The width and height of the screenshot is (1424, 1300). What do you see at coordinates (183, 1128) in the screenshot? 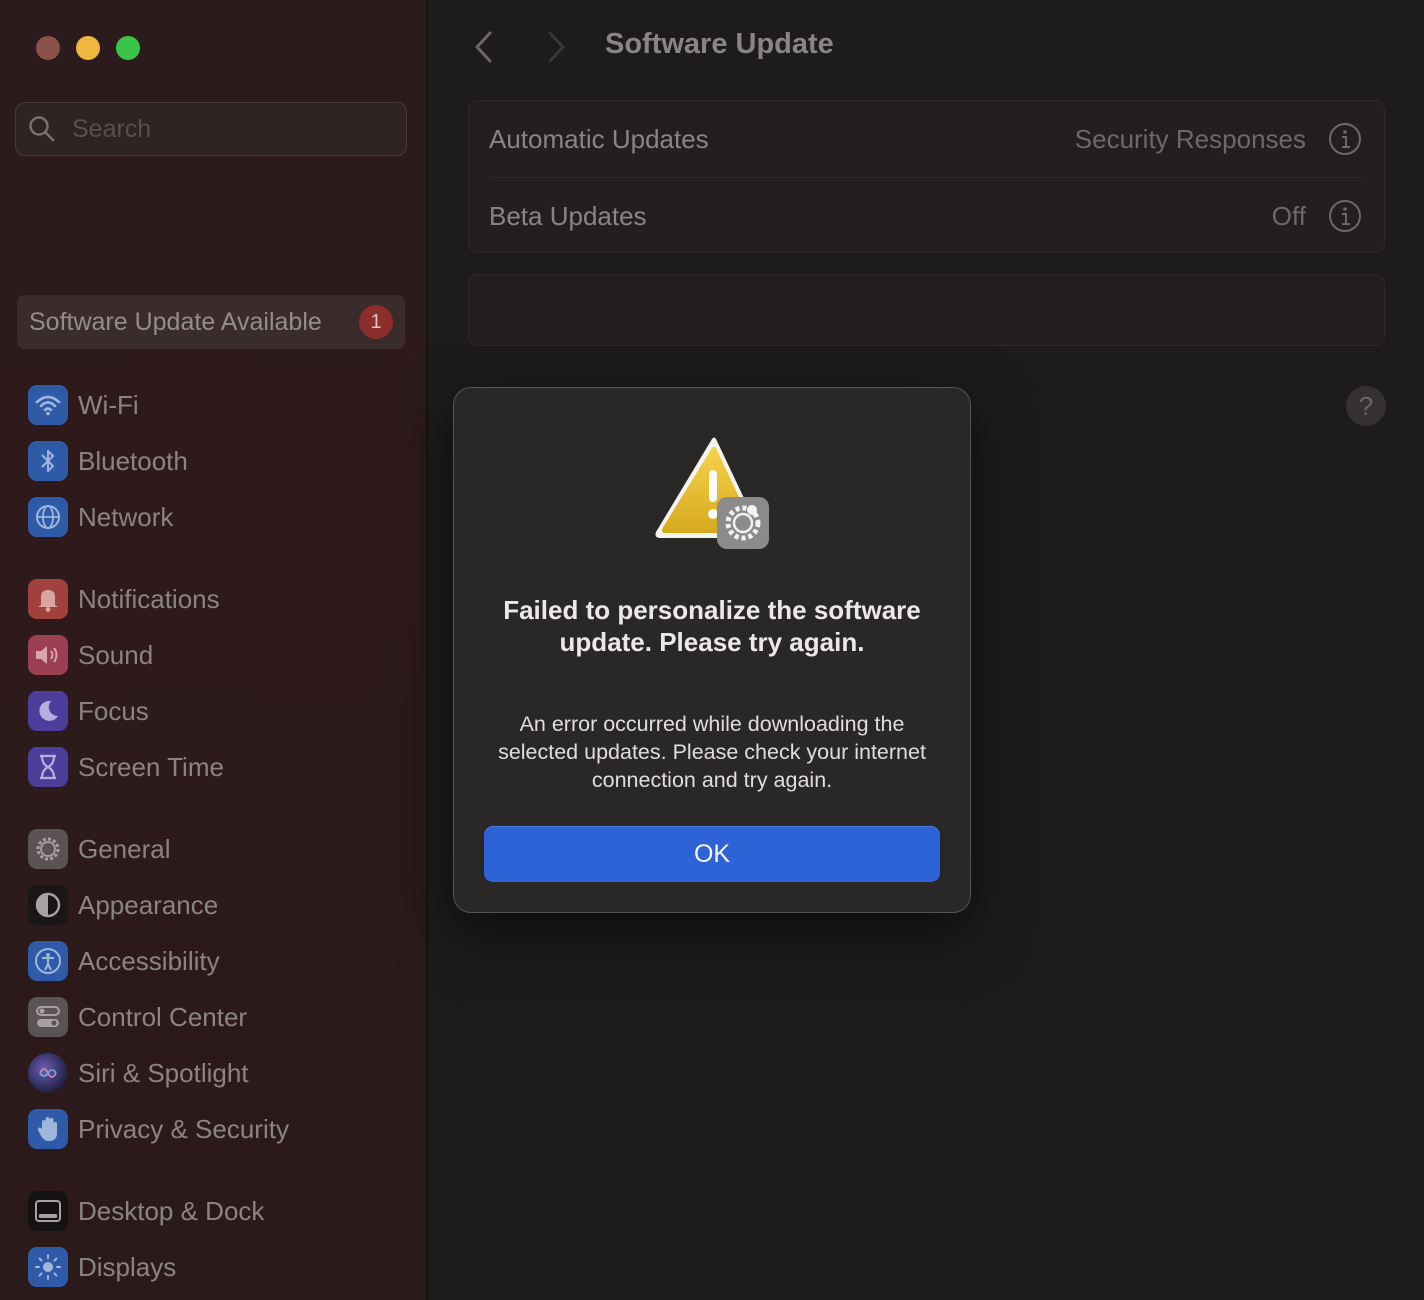
I see `sidebar-item-label: Privacy & Security` at bounding box center [183, 1128].